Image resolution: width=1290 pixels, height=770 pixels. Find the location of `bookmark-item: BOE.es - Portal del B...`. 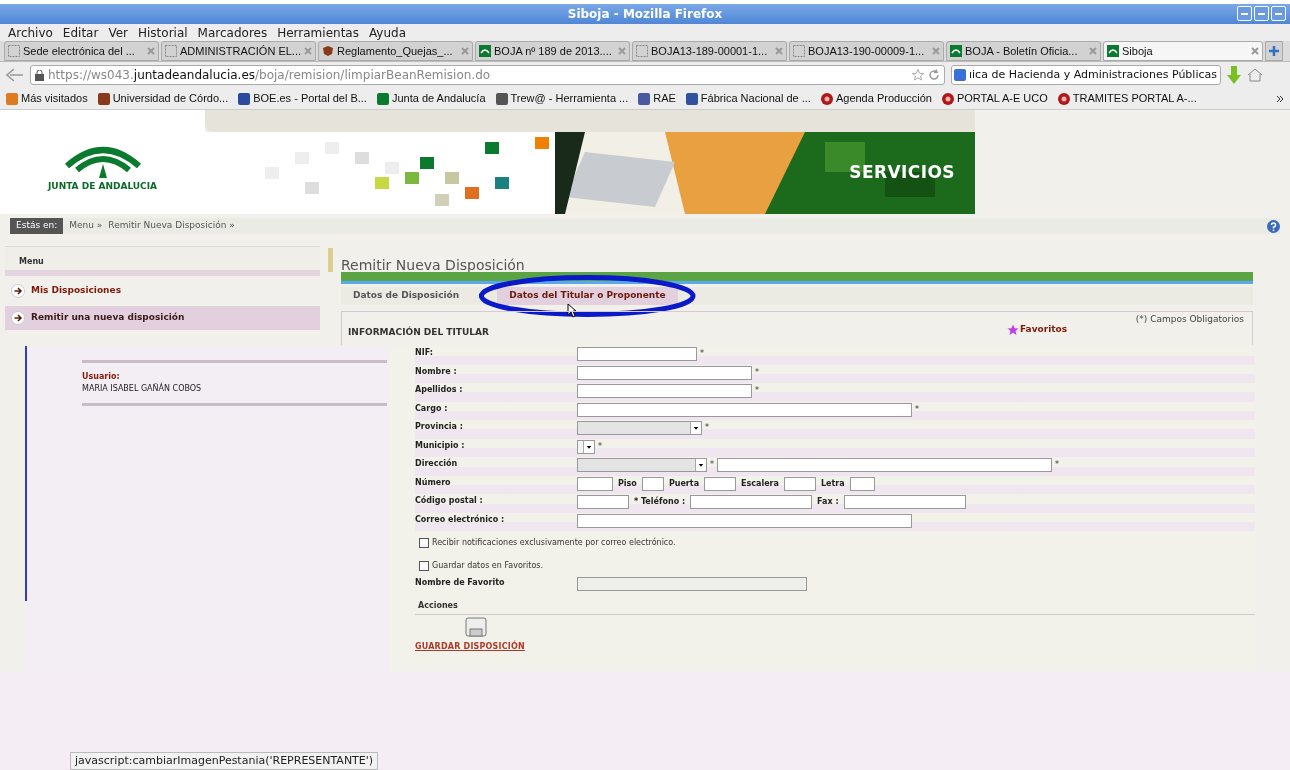

bookmark-item: BOE.es - Portal del B... is located at coordinates (302, 98).